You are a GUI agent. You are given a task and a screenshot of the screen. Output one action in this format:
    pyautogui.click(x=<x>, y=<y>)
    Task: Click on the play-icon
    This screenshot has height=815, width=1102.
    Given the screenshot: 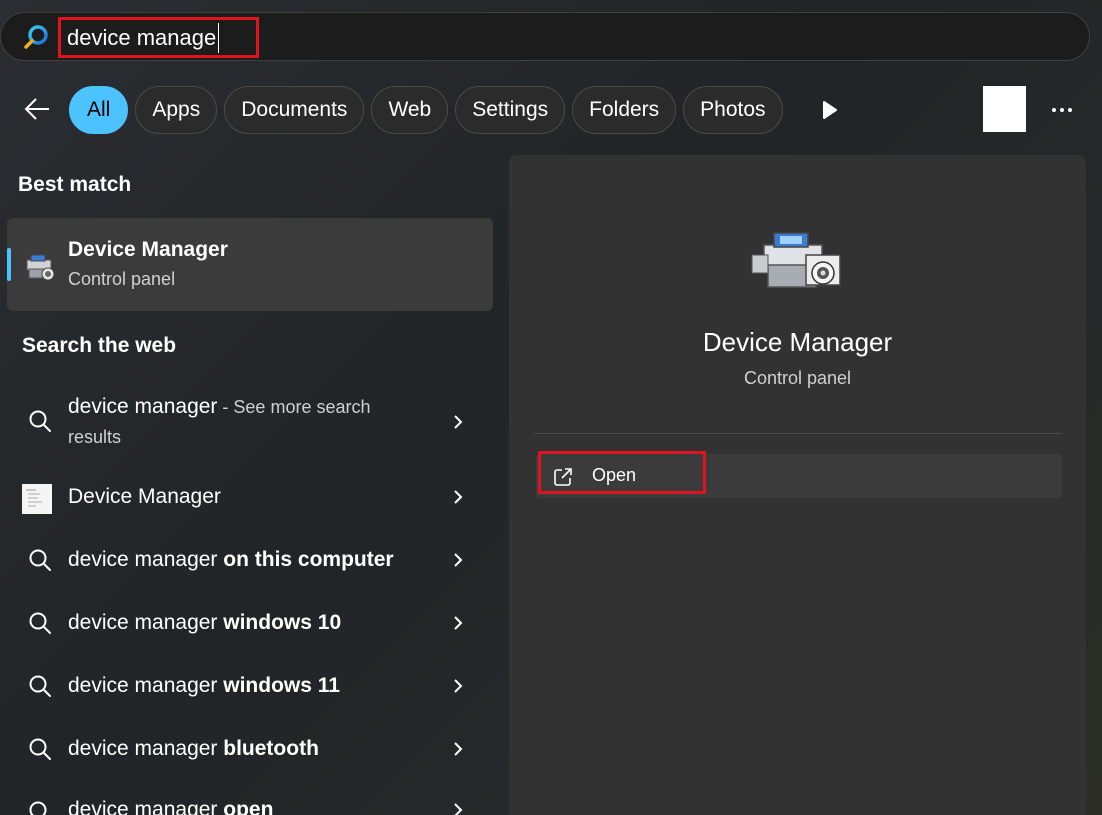 What is the action you would take?
    pyautogui.click(x=829, y=110)
    